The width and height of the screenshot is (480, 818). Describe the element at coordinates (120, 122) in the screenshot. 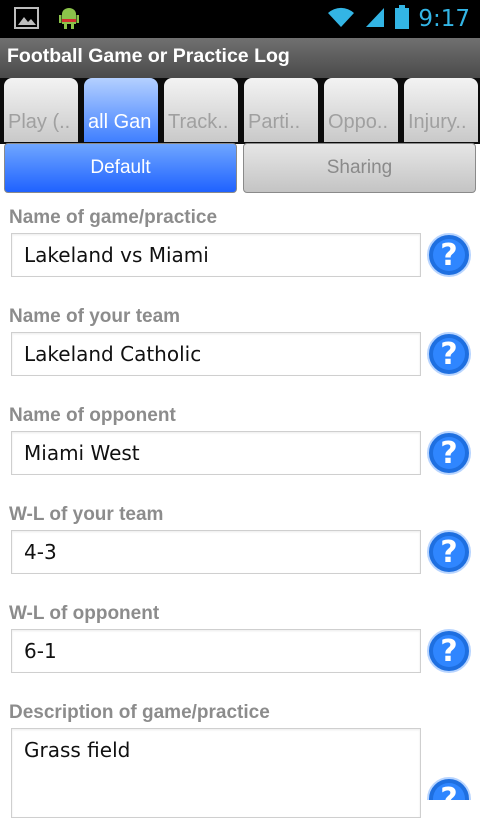

I see `tab-label: all Gan` at that location.